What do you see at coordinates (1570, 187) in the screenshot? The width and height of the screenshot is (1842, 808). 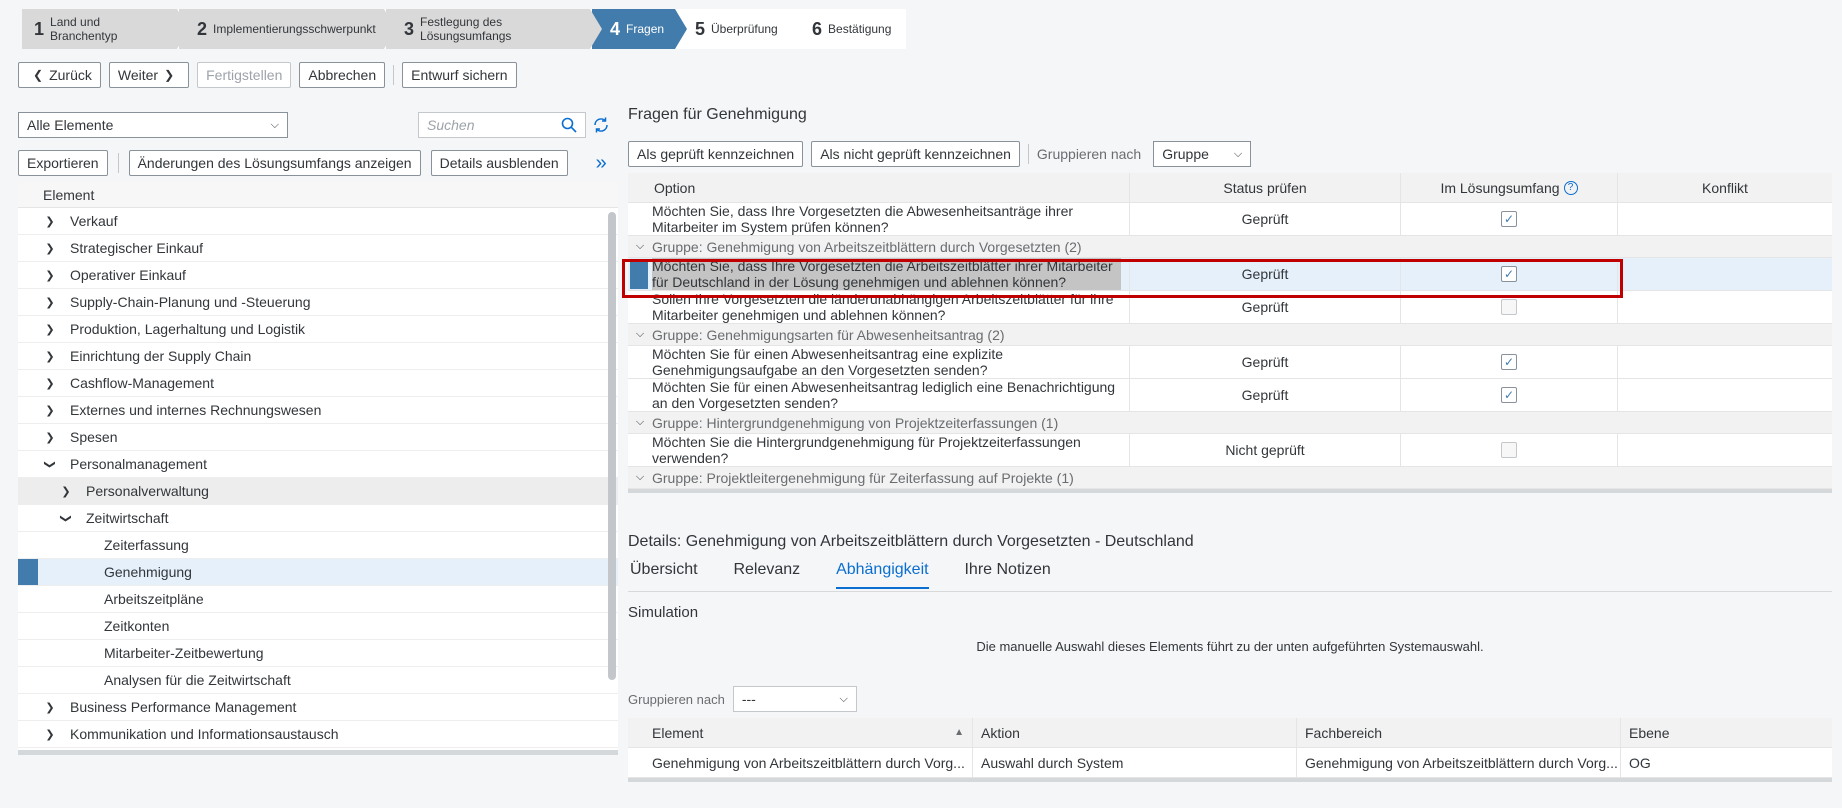 I see `help-icon: ?` at bounding box center [1570, 187].